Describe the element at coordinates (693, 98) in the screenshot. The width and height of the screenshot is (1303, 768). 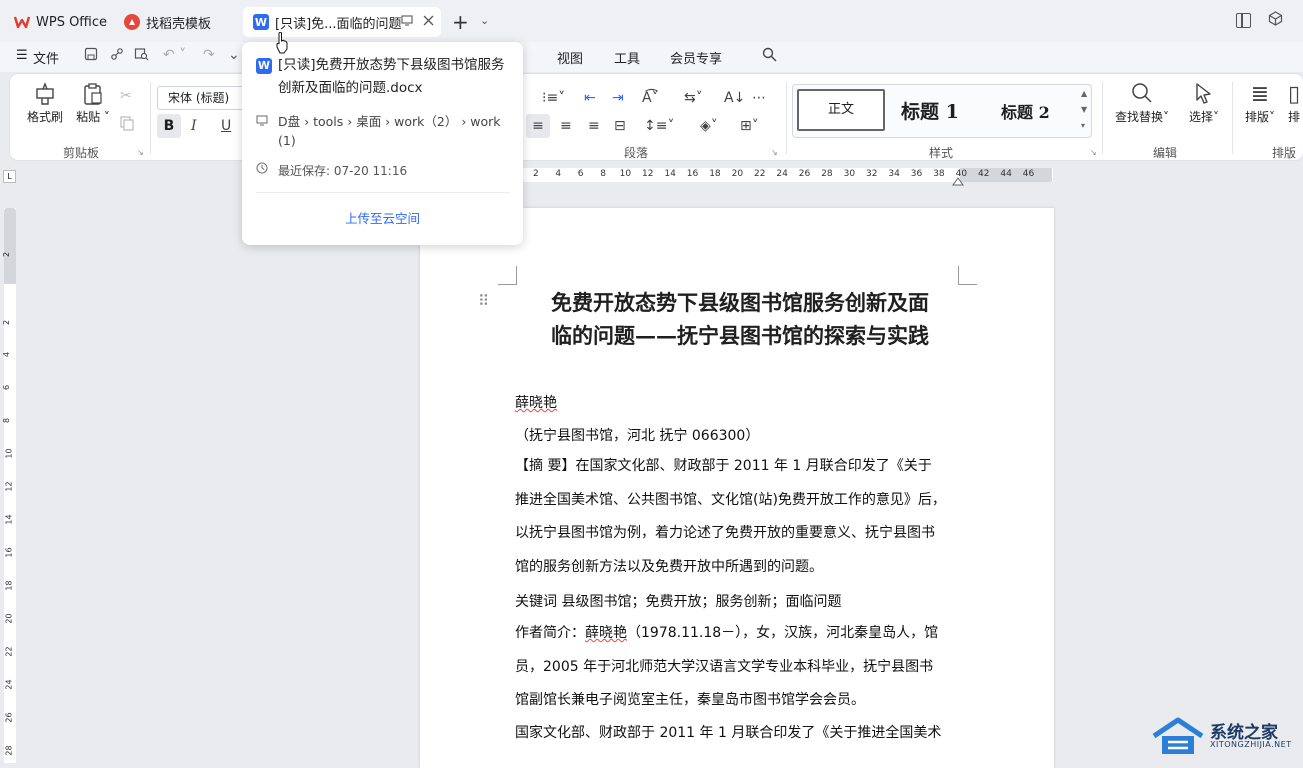
I see `text-direction-icon: ⇆˅` at that location.